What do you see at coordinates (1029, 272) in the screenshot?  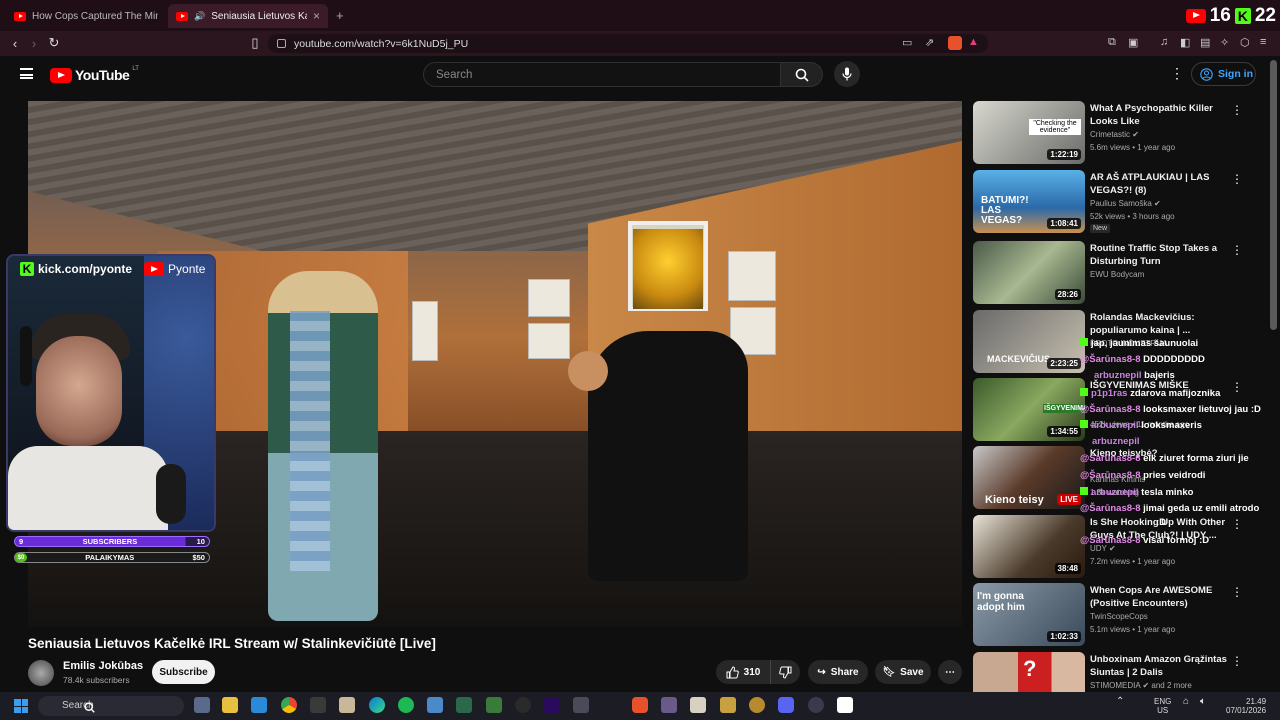 I see `video-thumbnail: 28:26` at bounding box center [1029, 272].